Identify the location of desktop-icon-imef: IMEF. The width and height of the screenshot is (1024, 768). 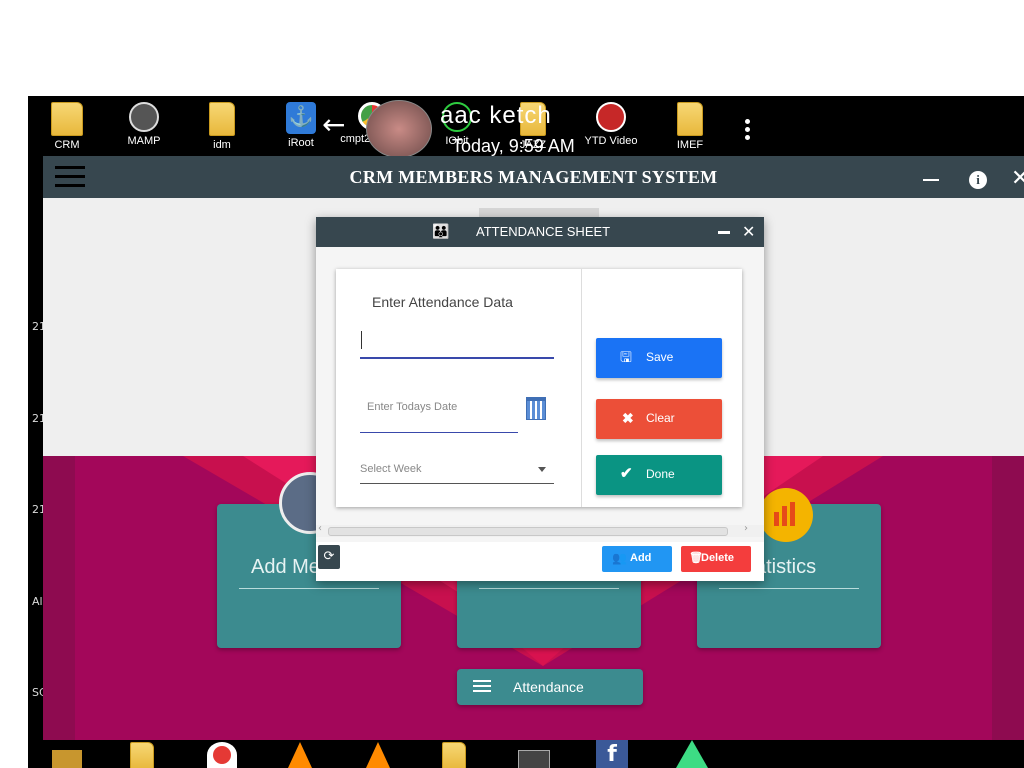
(690, 125).